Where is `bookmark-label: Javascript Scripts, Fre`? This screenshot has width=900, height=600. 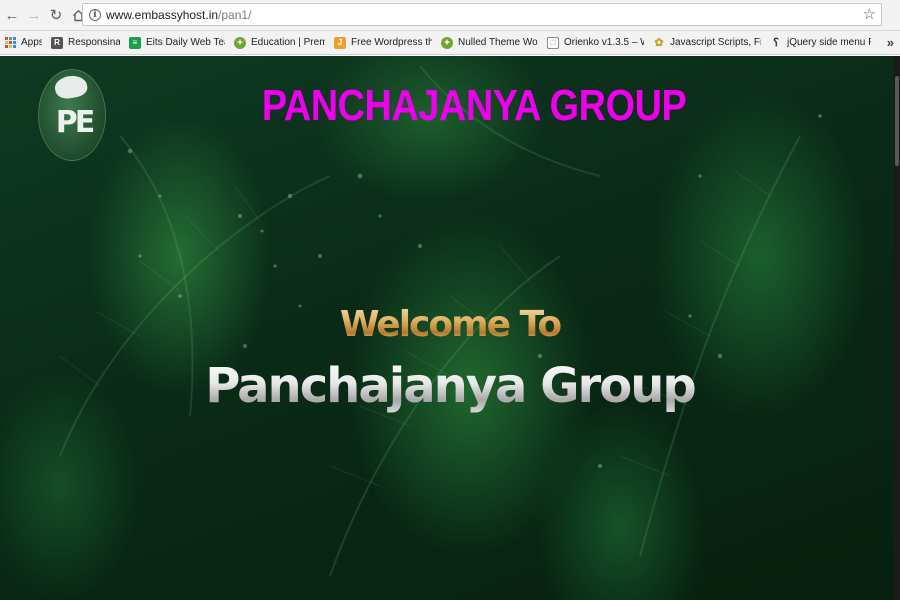 bookmark-label: Javascript Scripts, Fre is located at coordinates (715, 42).